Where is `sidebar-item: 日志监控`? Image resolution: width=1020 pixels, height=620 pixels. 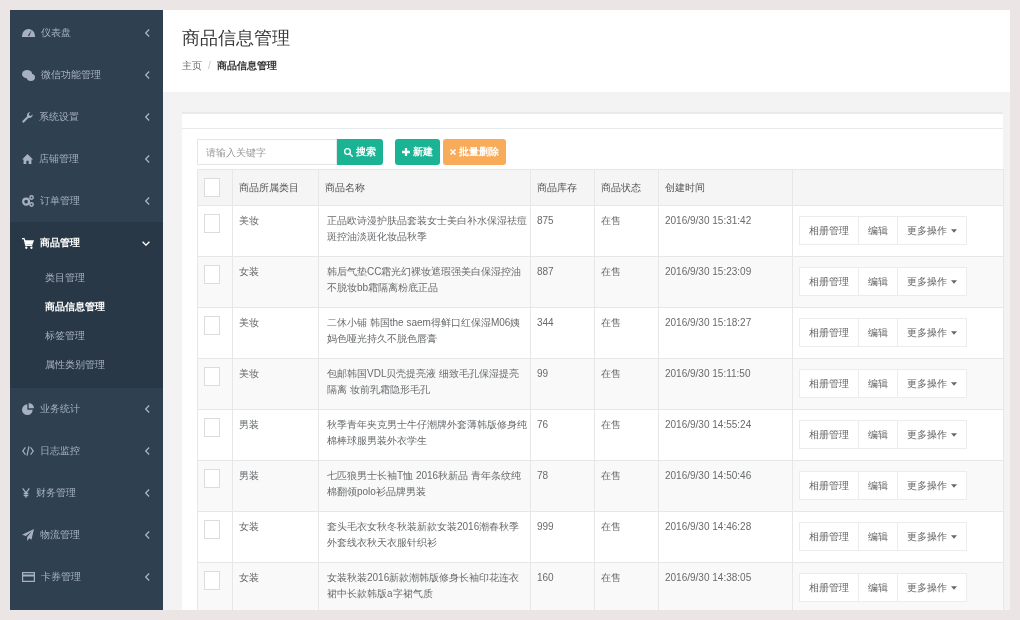 sidebar-item: 日志监控 is located at coordinates (86, 451).